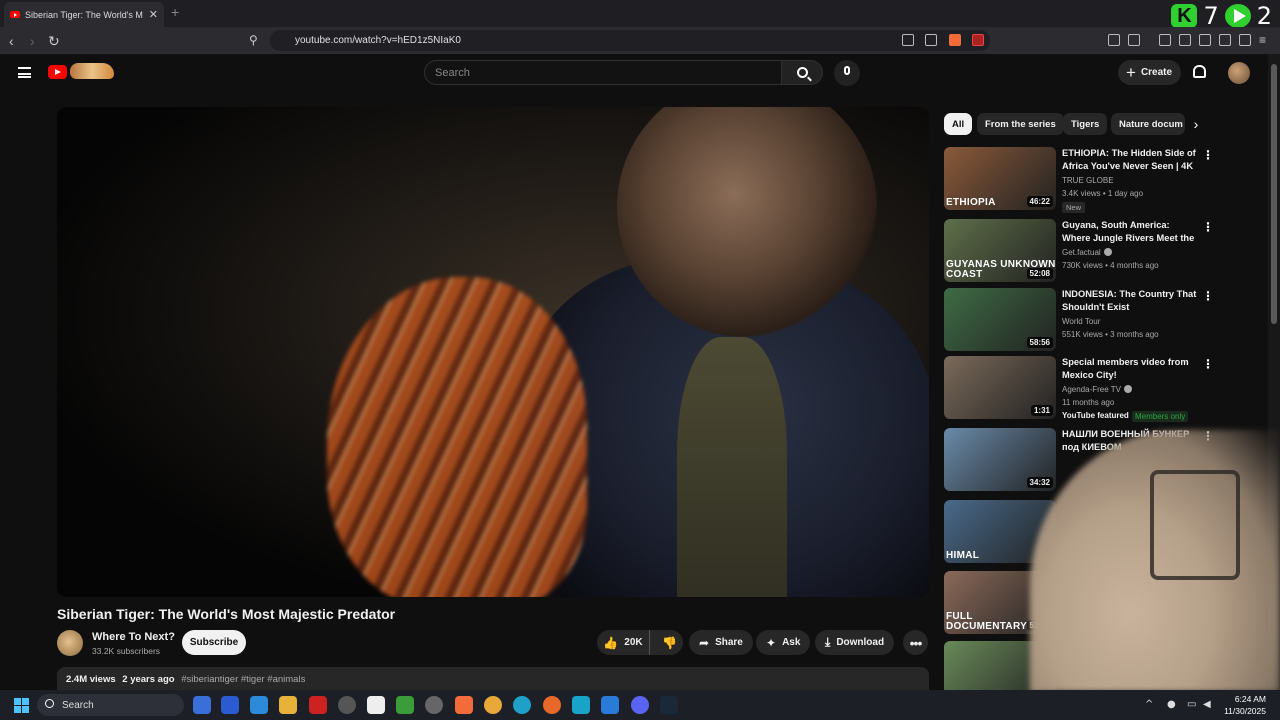  Describe the element at coordinates (640, 705) in the screenshot. I see `discord-icon` at that location.